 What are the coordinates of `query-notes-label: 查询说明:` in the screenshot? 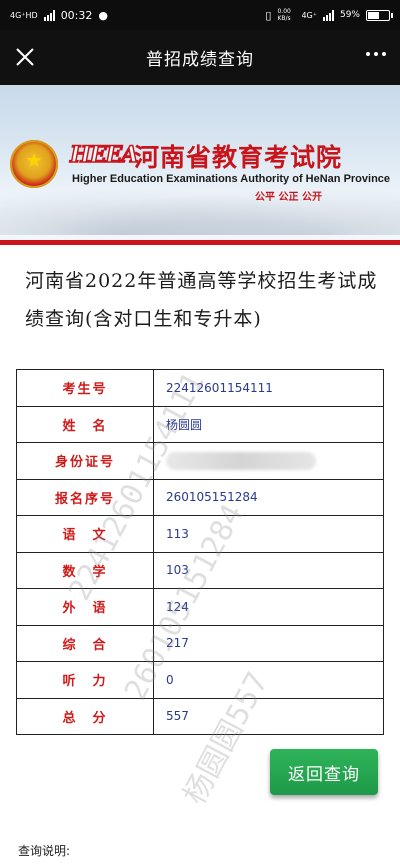 It's located at (44, 851).